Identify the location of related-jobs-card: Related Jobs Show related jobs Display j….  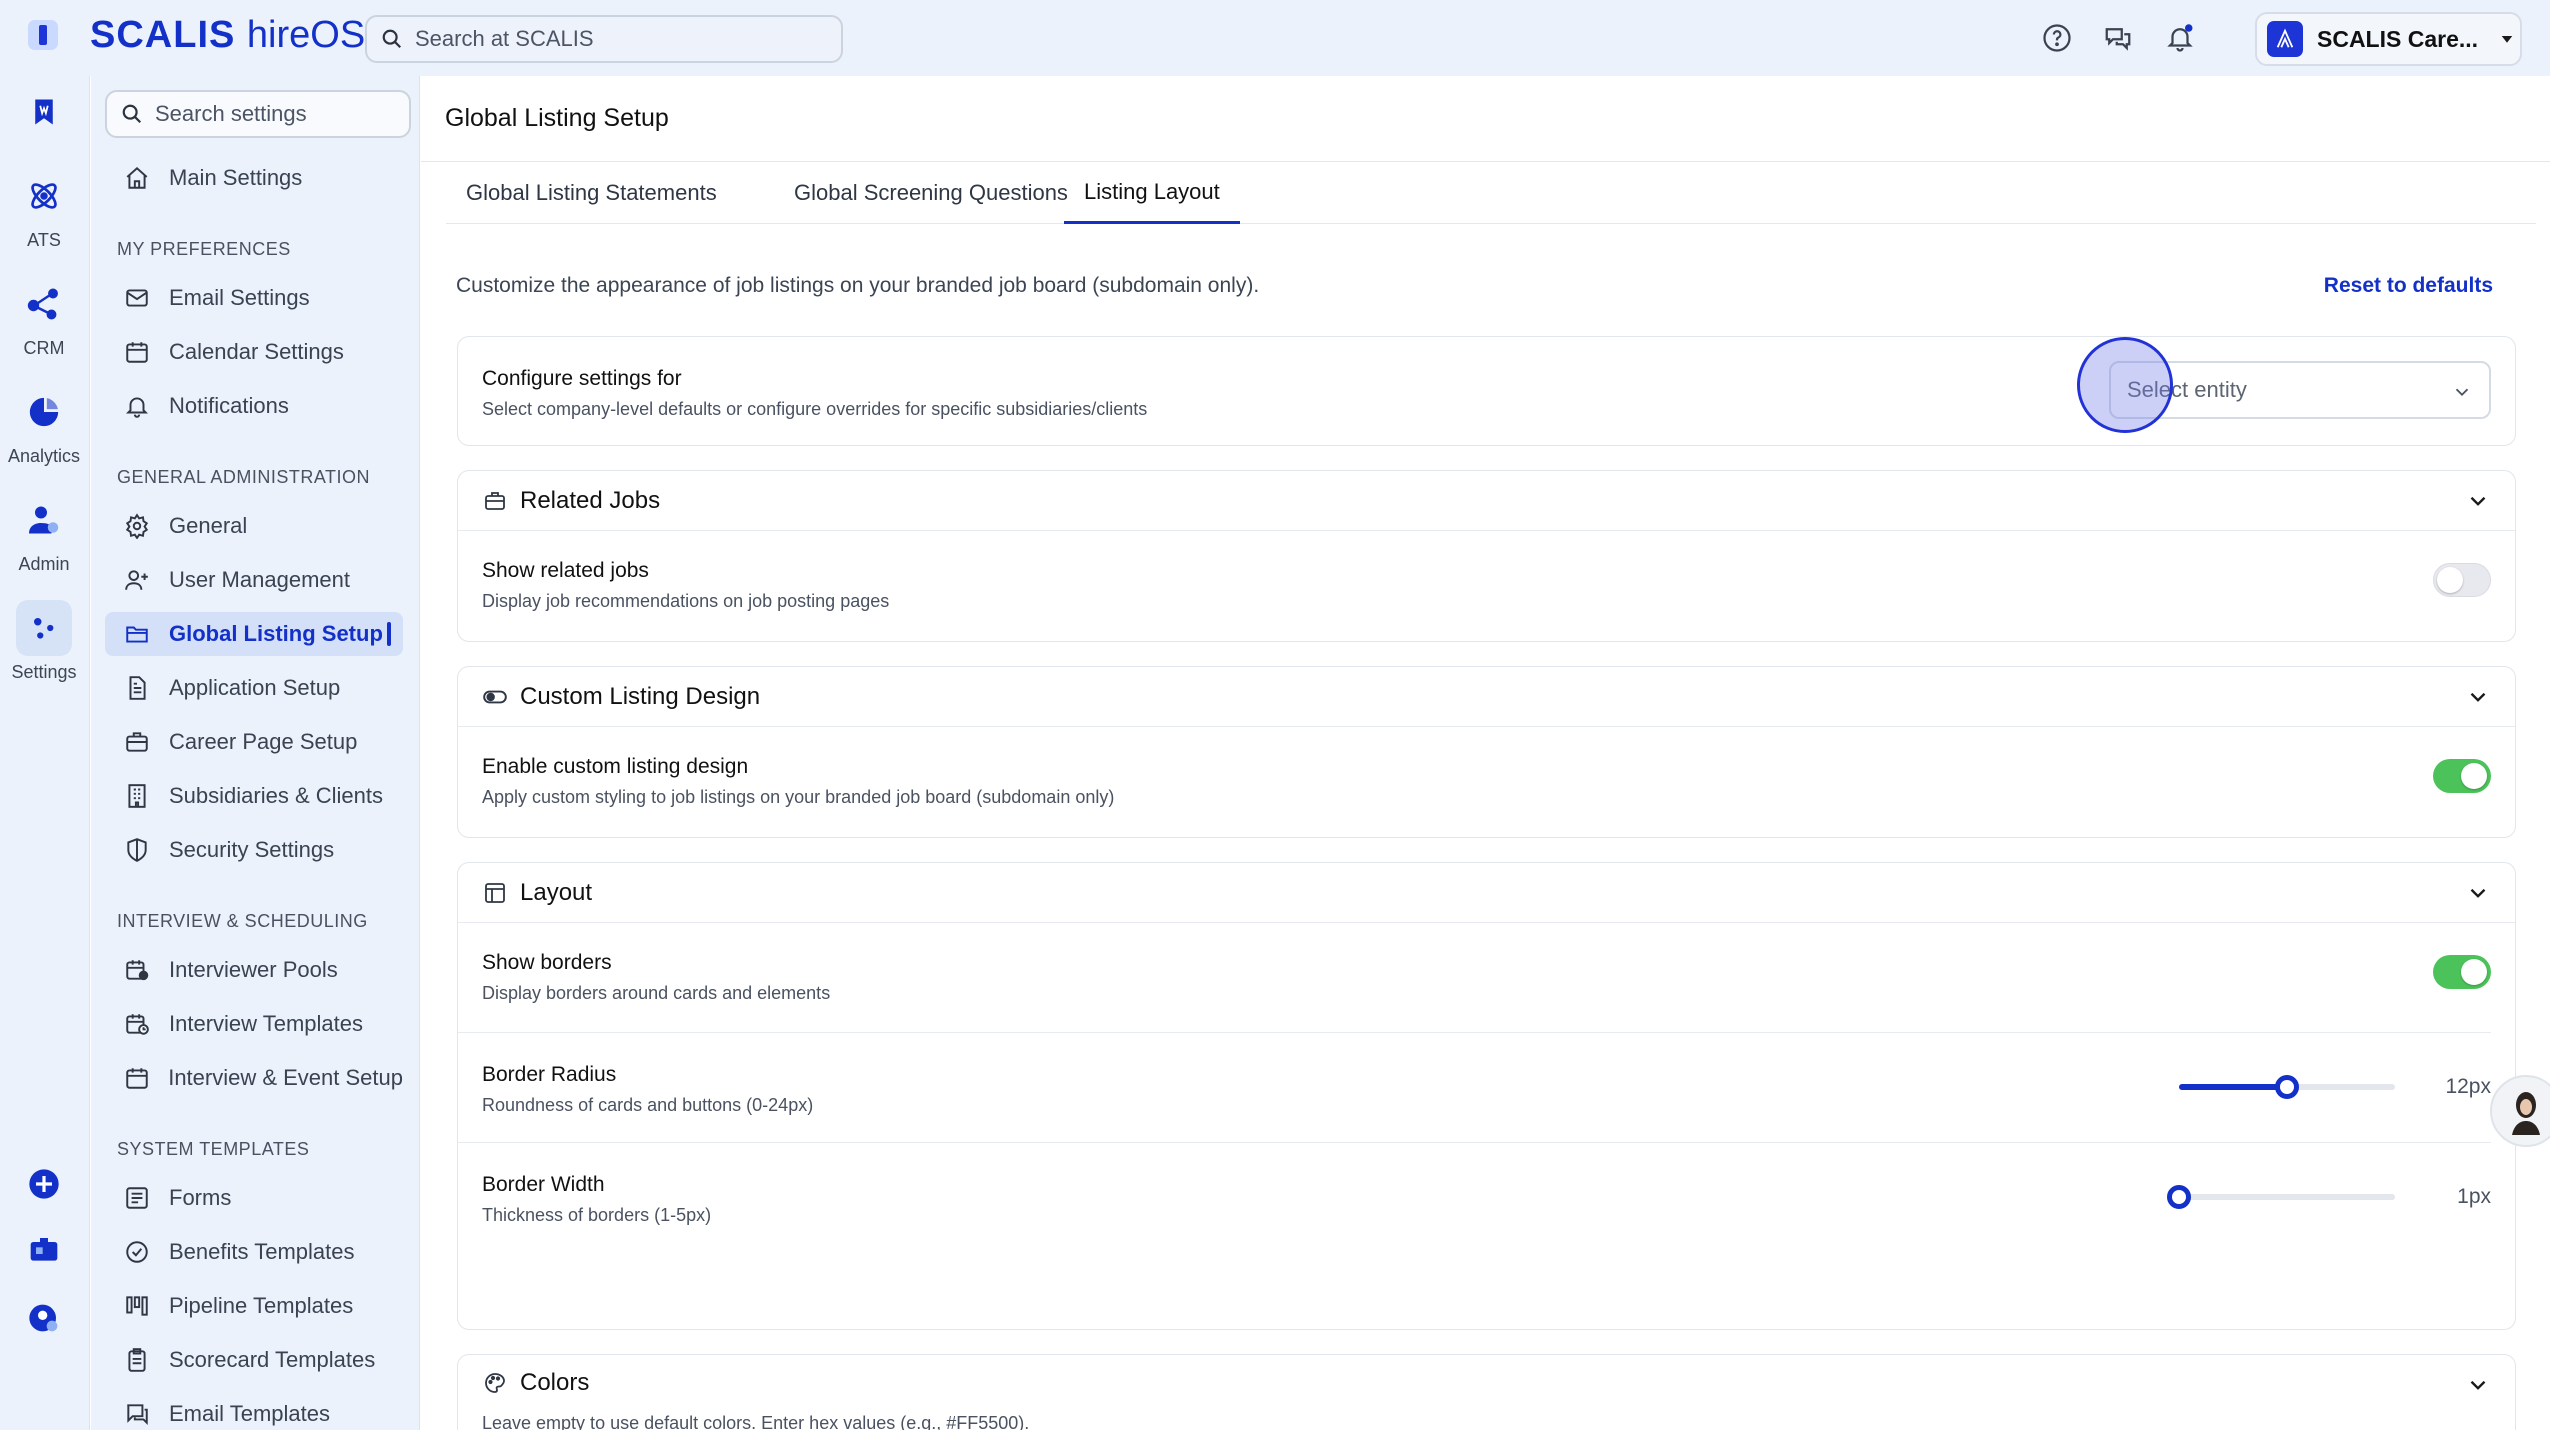
(1486, 556).